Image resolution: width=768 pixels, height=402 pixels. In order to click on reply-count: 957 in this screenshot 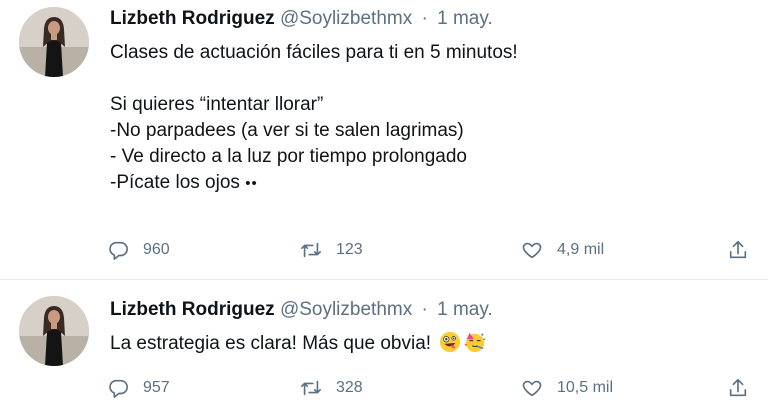, I will do `click(156, 387)`.